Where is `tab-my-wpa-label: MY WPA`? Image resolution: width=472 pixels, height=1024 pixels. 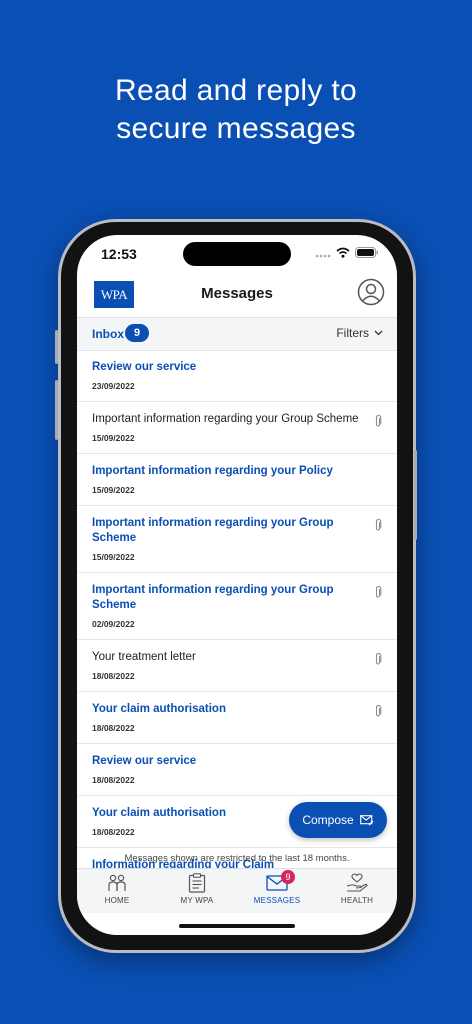 tab-my-wpa-label: MY WPA is located at coordinates (197, 900).